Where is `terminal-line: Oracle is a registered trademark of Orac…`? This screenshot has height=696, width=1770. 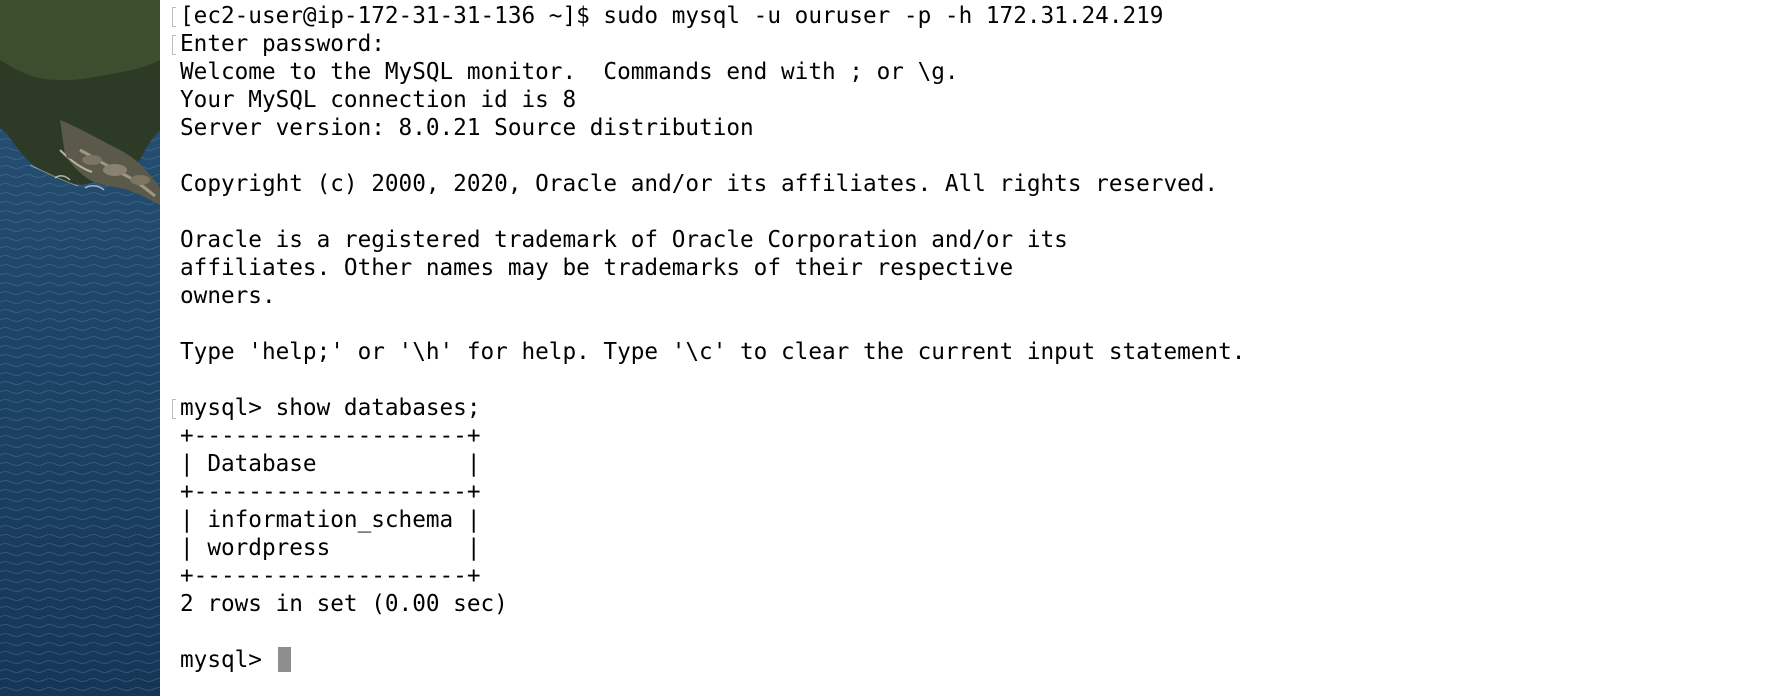
terminal-line: Oracle is a registered trademark of Orac… is located at coordinates (624, 240).